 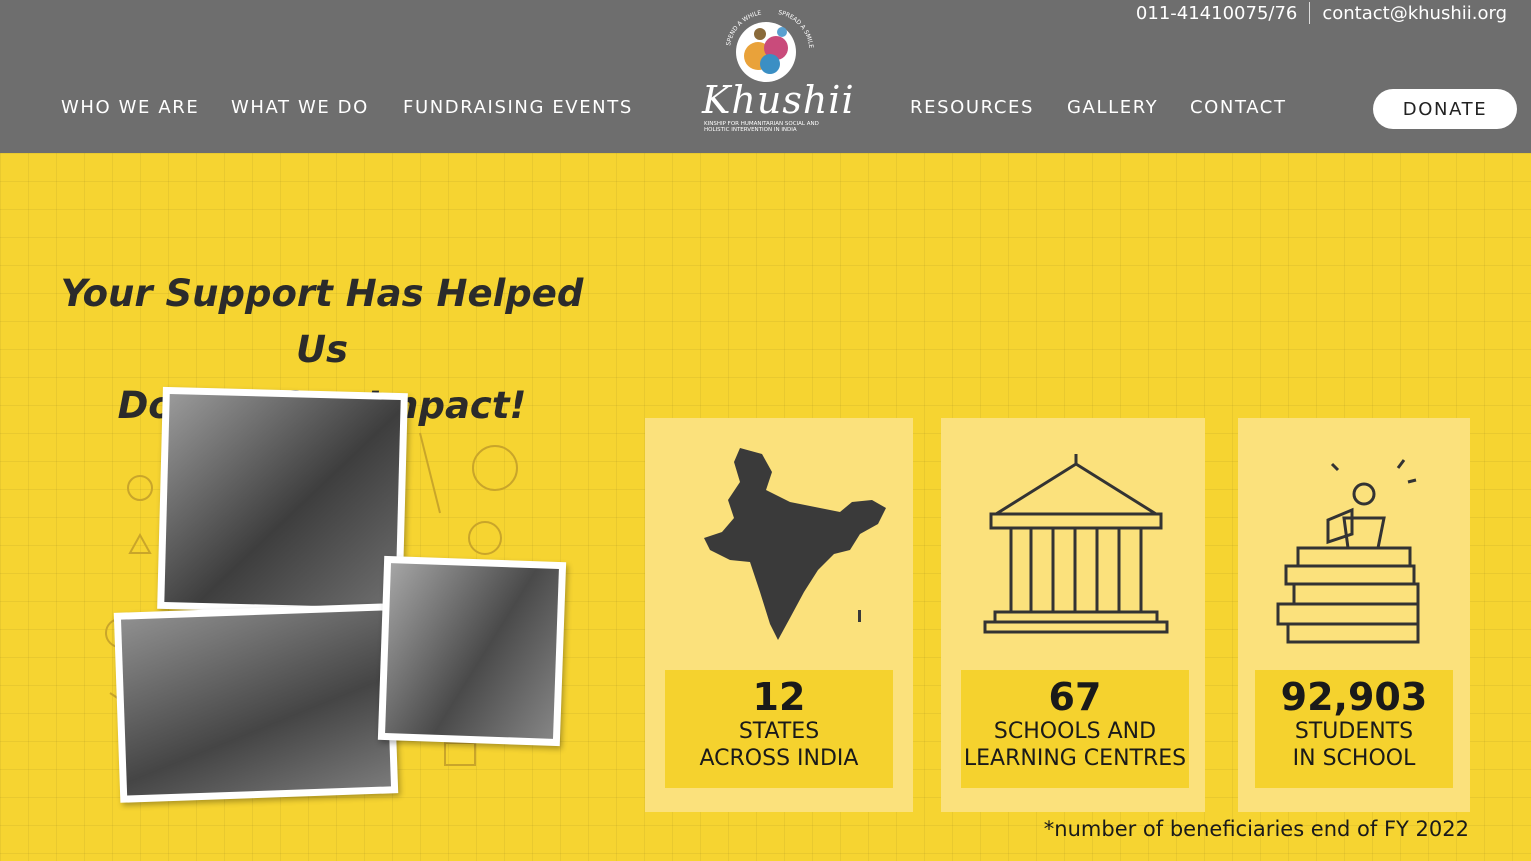 I want to click on stat-label-students-1: STUDENTS, so click(x=1354, y=731).